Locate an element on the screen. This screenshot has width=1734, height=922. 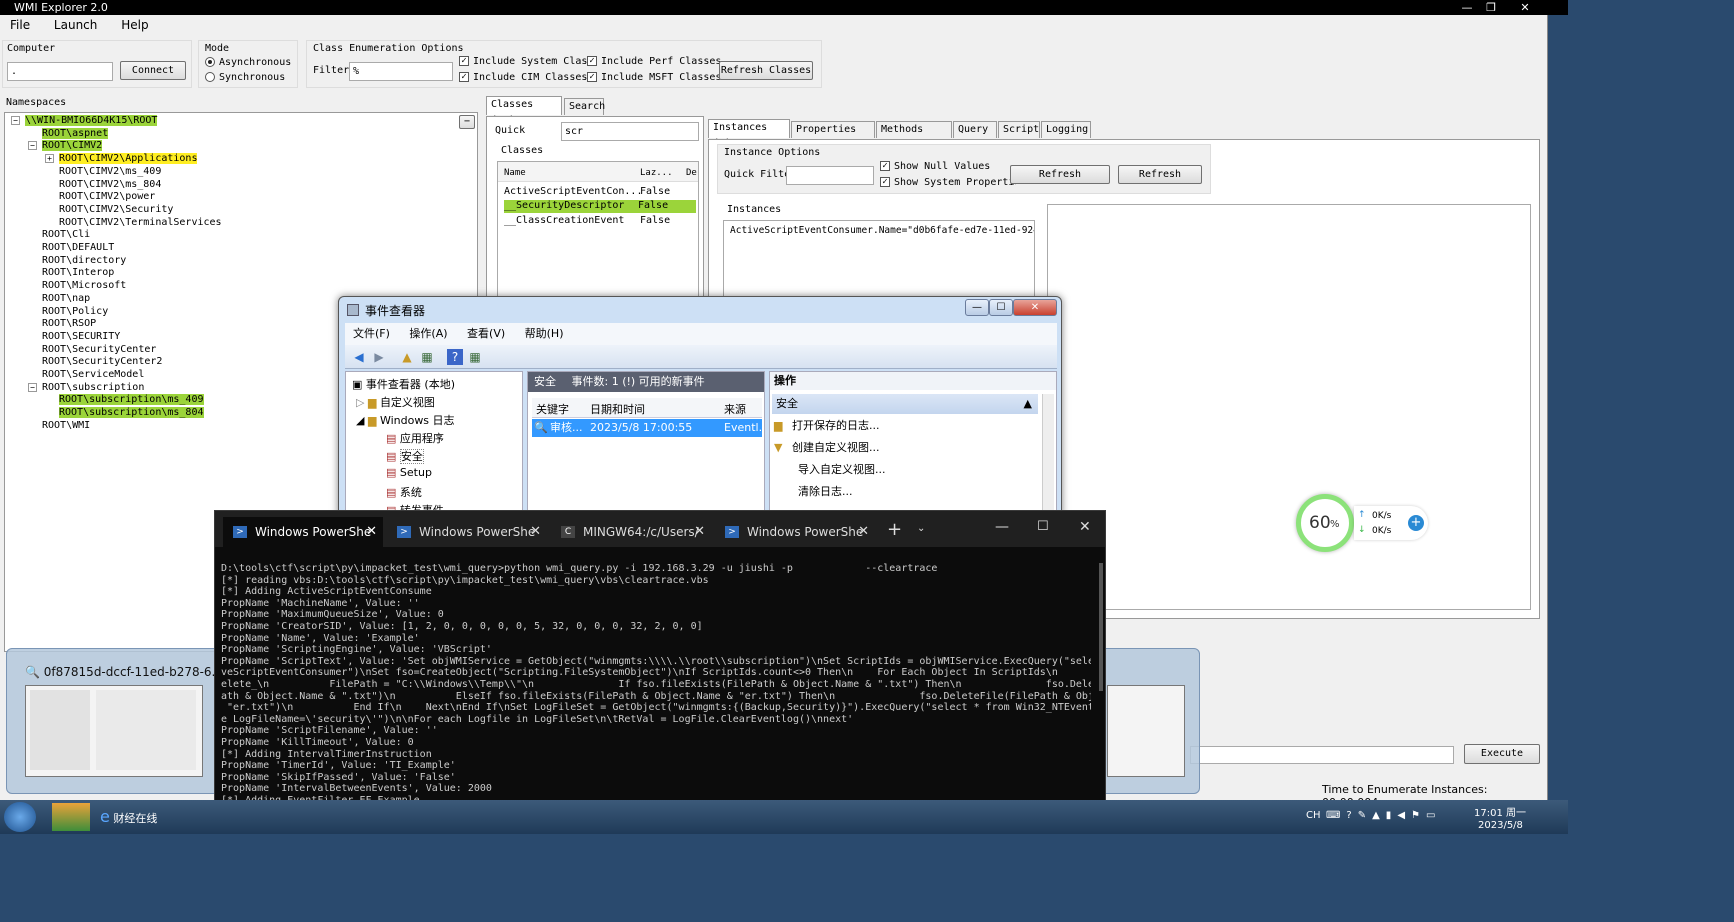
namespace-node: ROOT\ServiceModel is located at coordinates (93, 375).